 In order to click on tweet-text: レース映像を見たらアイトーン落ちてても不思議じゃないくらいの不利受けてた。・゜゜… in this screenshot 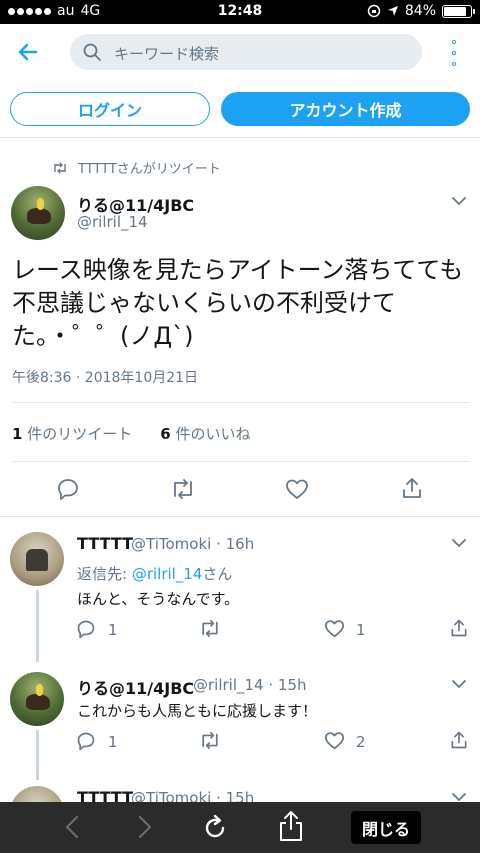, I will do `click(238, 303)`.